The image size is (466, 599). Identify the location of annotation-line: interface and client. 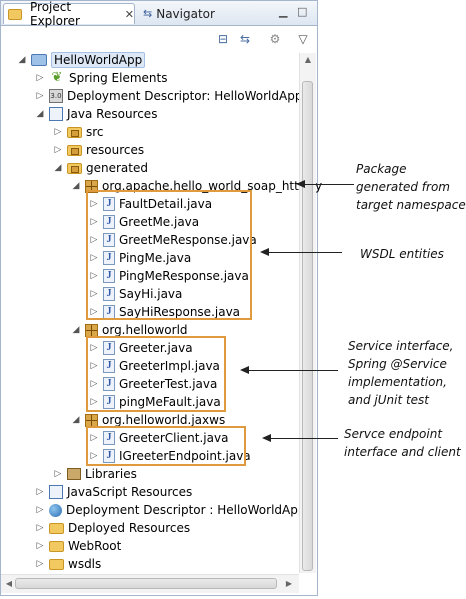
(402, 452).